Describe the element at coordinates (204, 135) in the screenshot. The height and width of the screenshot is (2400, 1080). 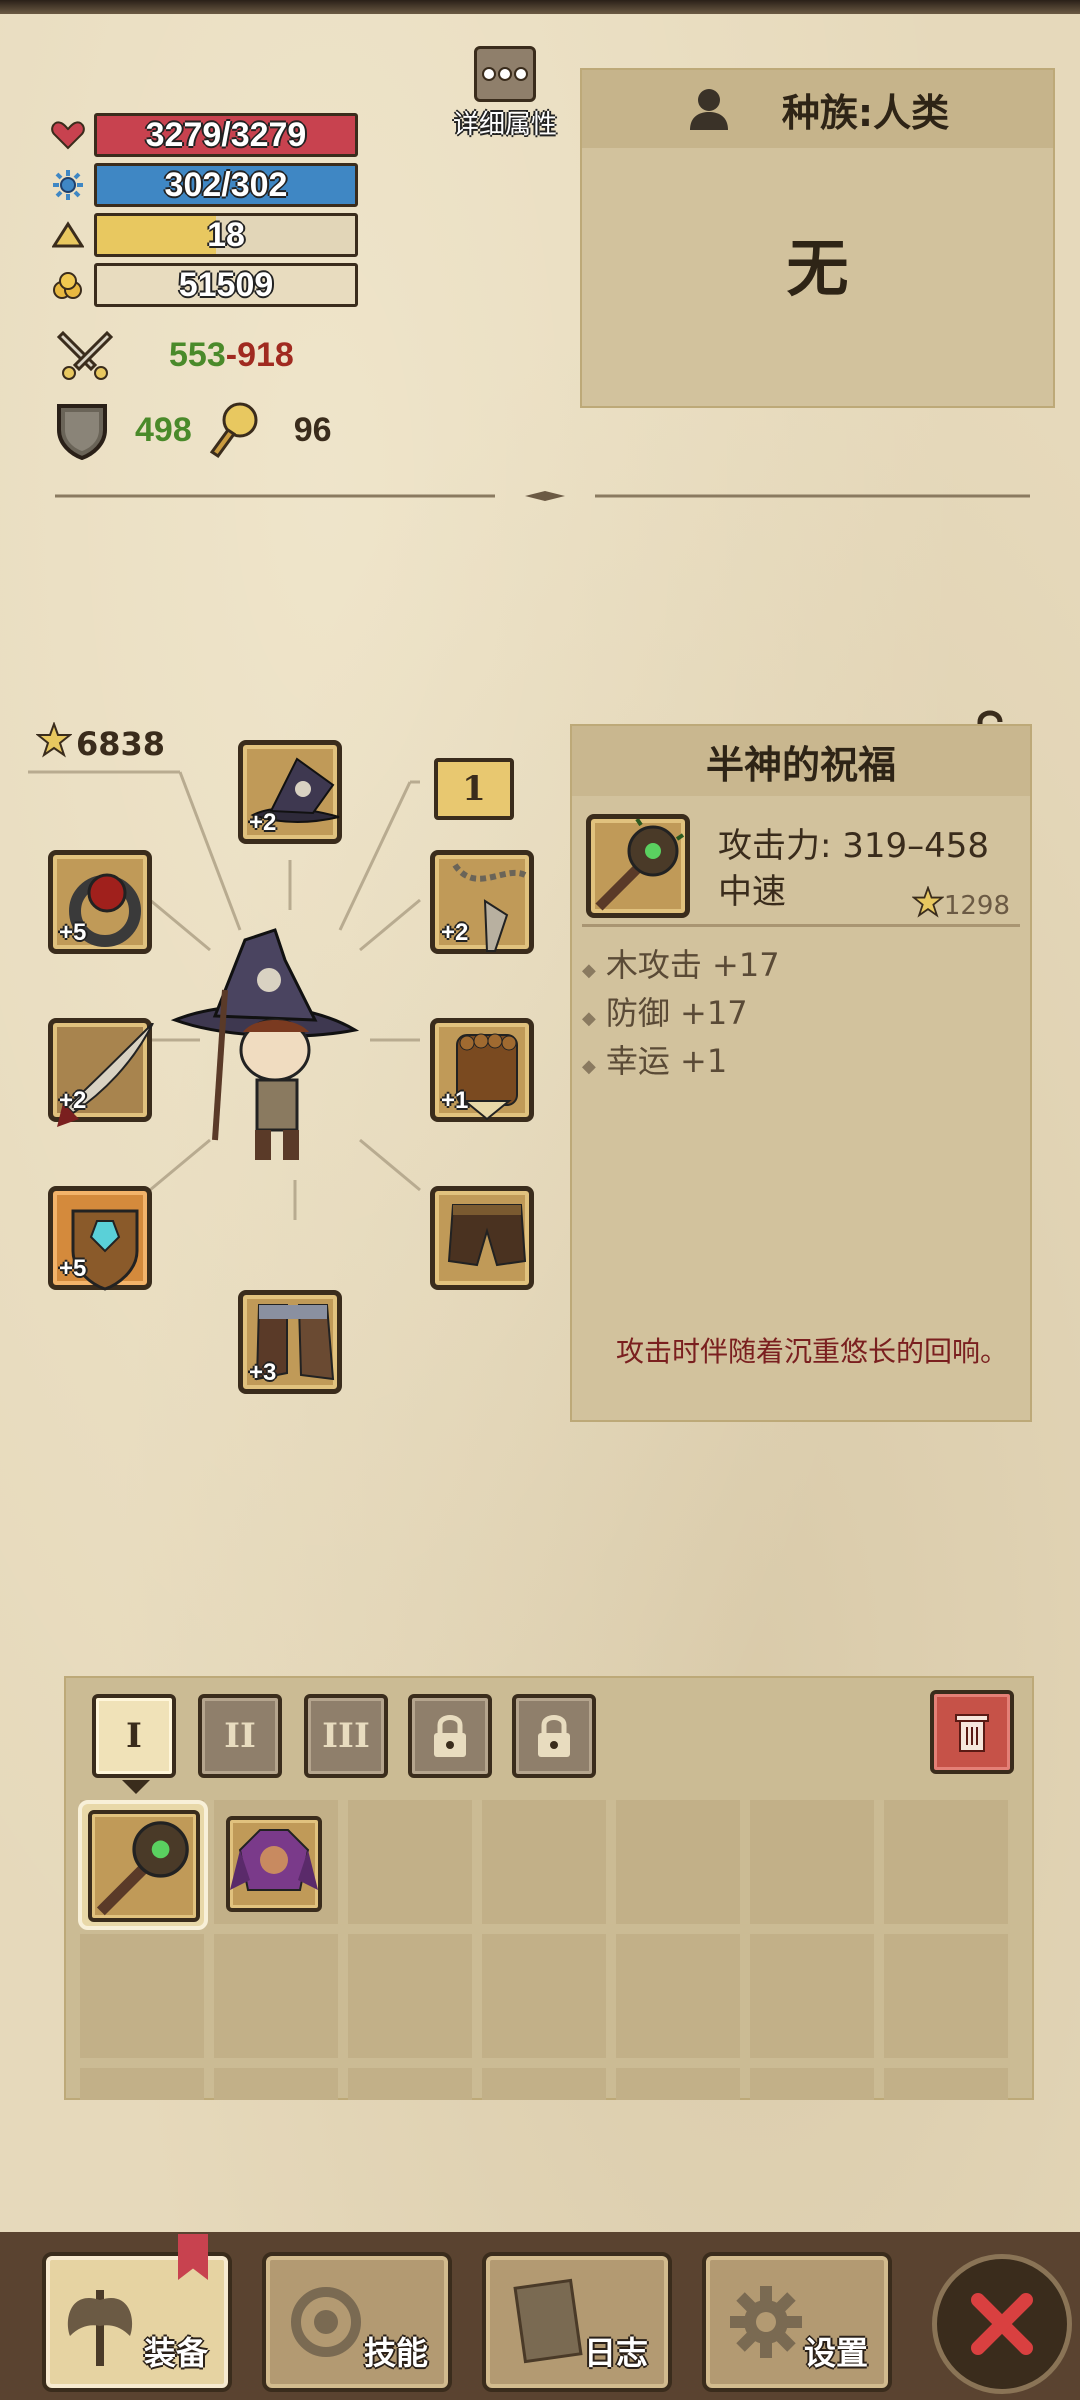
I see `hp-row: 3279/3279` at that location.